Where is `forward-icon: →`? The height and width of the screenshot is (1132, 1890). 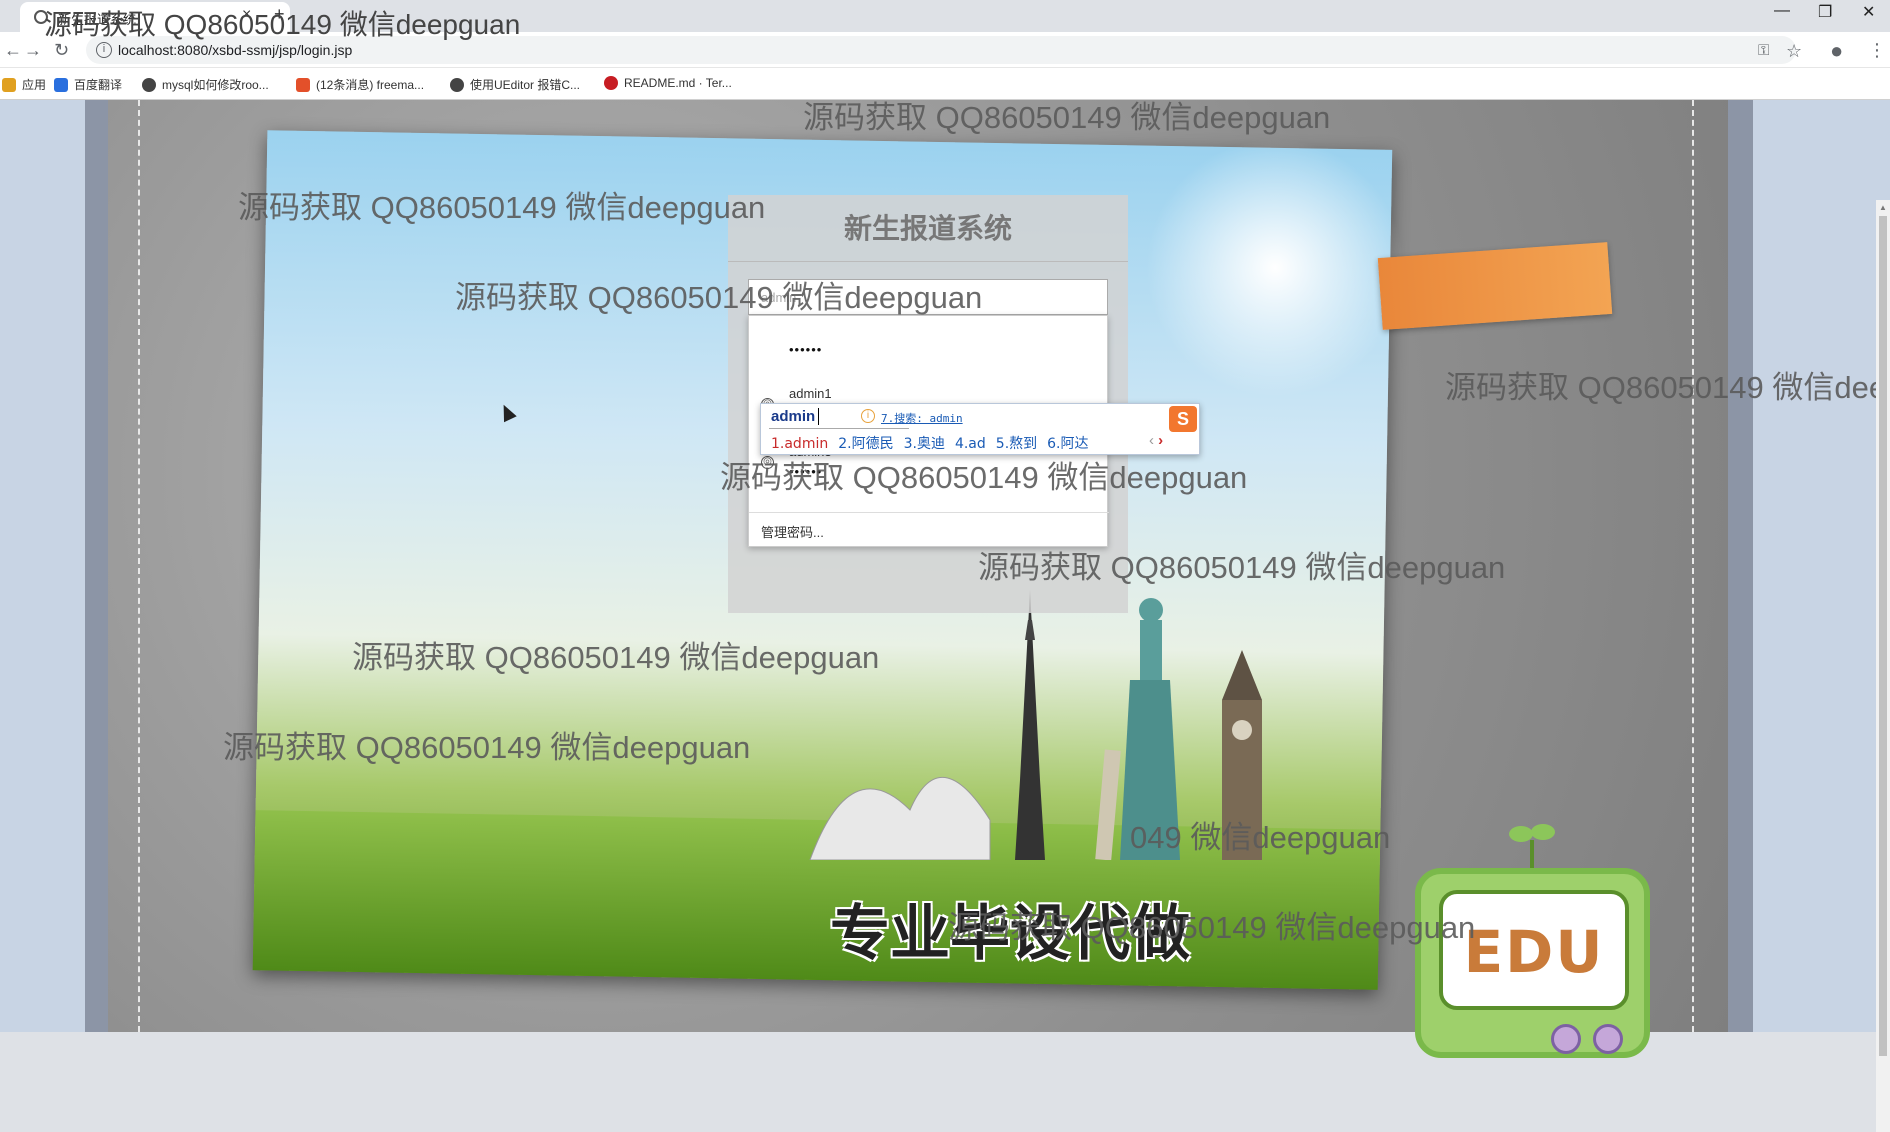 forward-icon: → is located at coordinates (33, 50).